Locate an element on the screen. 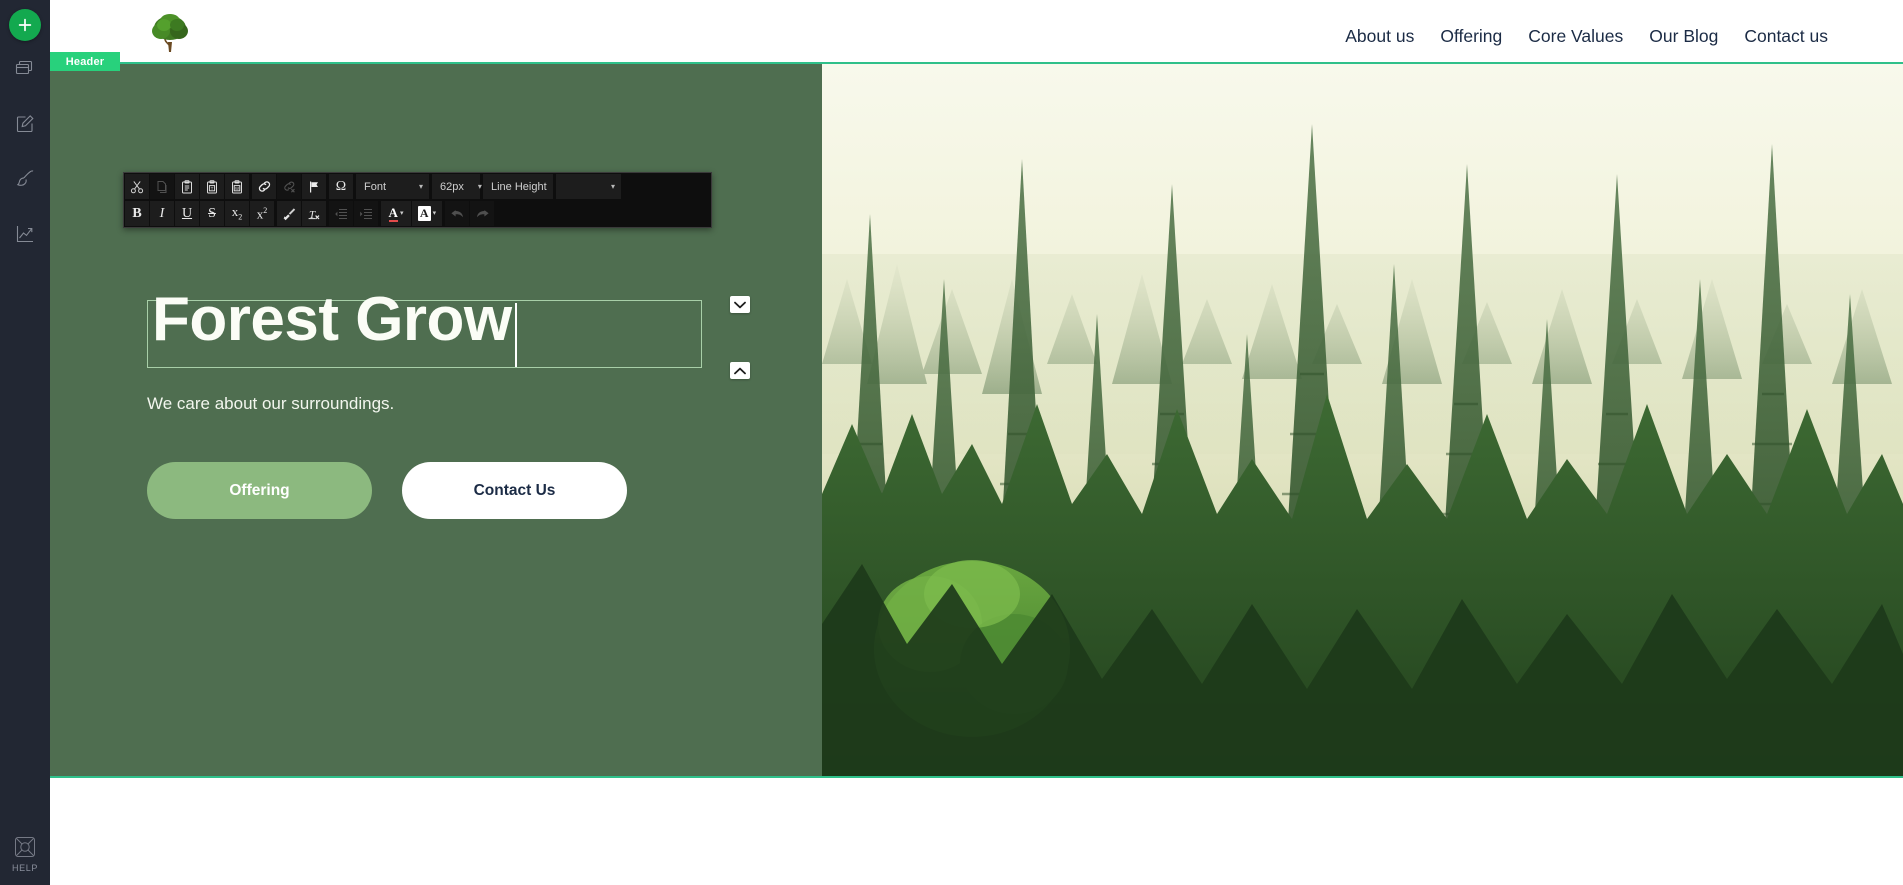 This screenshot has width=1903, height=885. outdent-icon is located at coordinates (341, 213).